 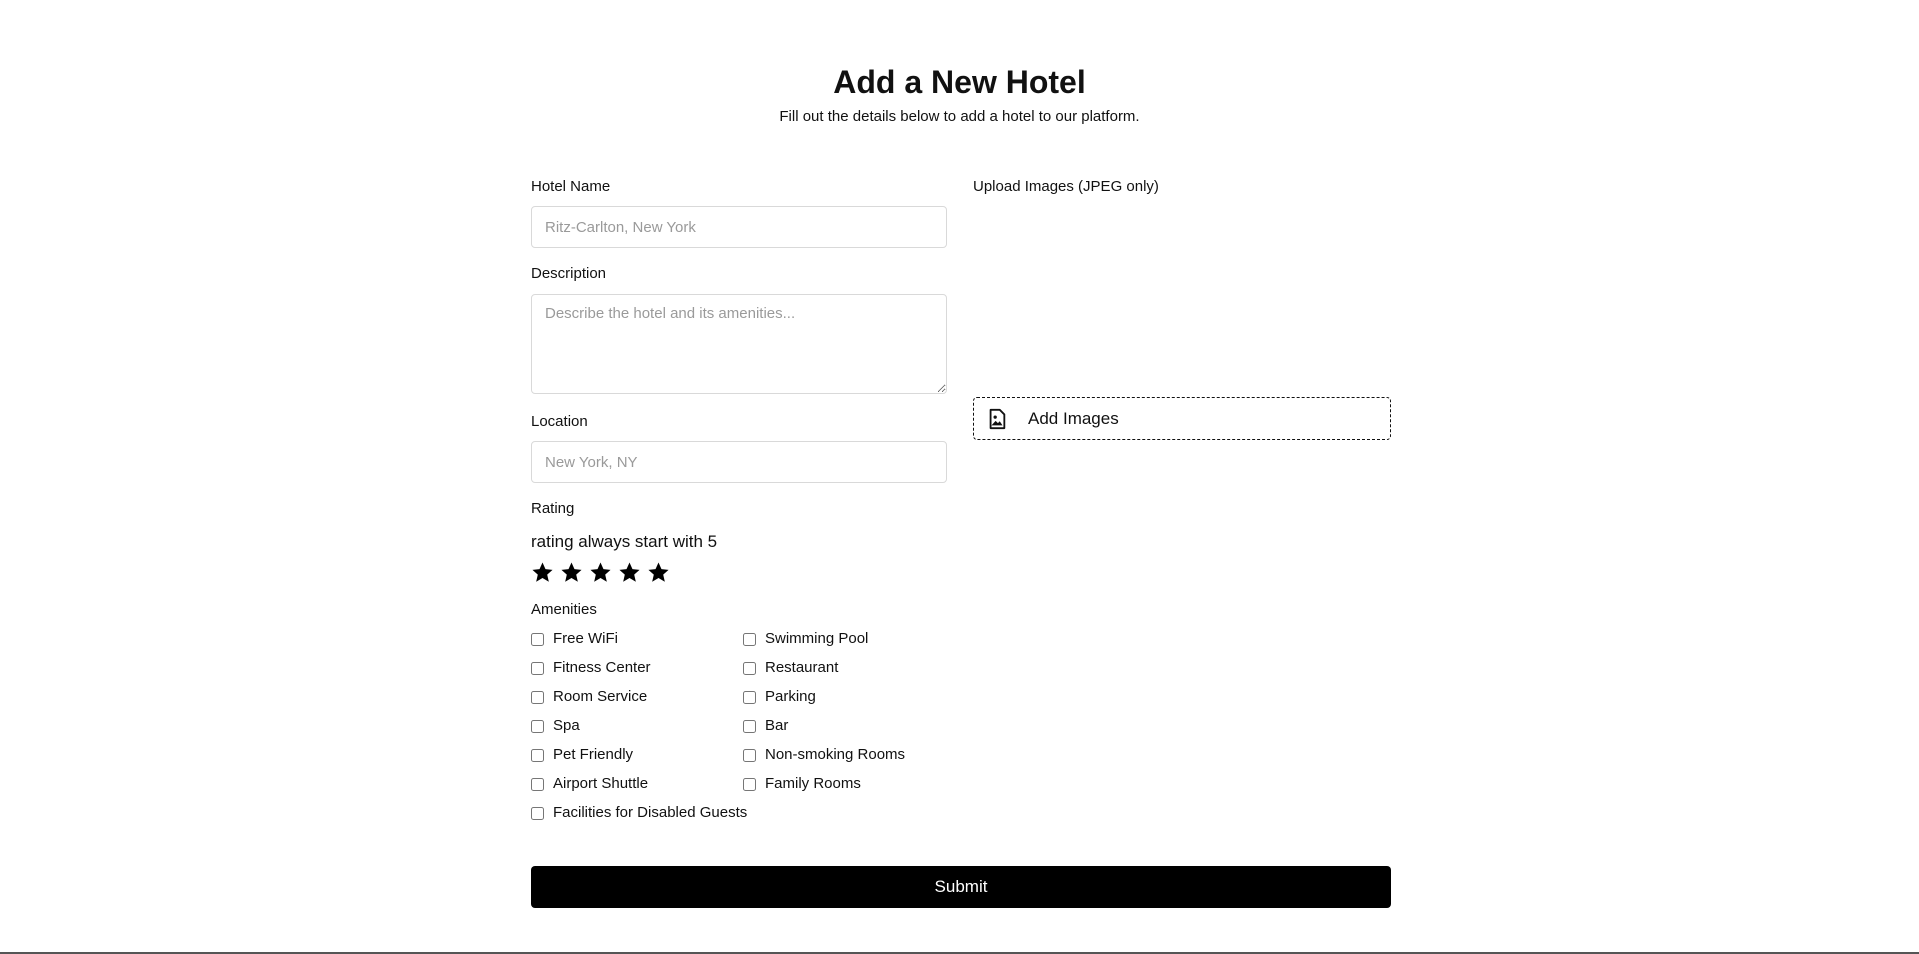 What do you see at coordinates (600, 696) in the screenshot?
I see `amenity-label: Room Service` at bounding box center [600, 696].